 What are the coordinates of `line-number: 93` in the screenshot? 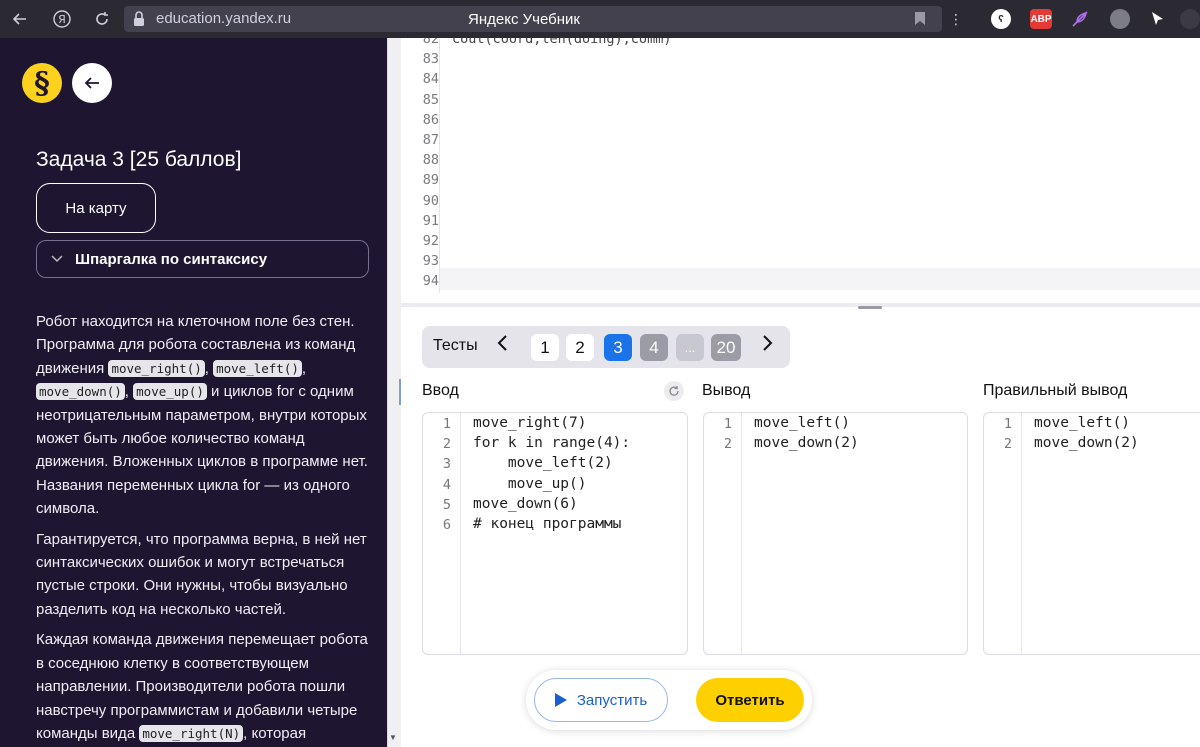 It's located at (430, 261).